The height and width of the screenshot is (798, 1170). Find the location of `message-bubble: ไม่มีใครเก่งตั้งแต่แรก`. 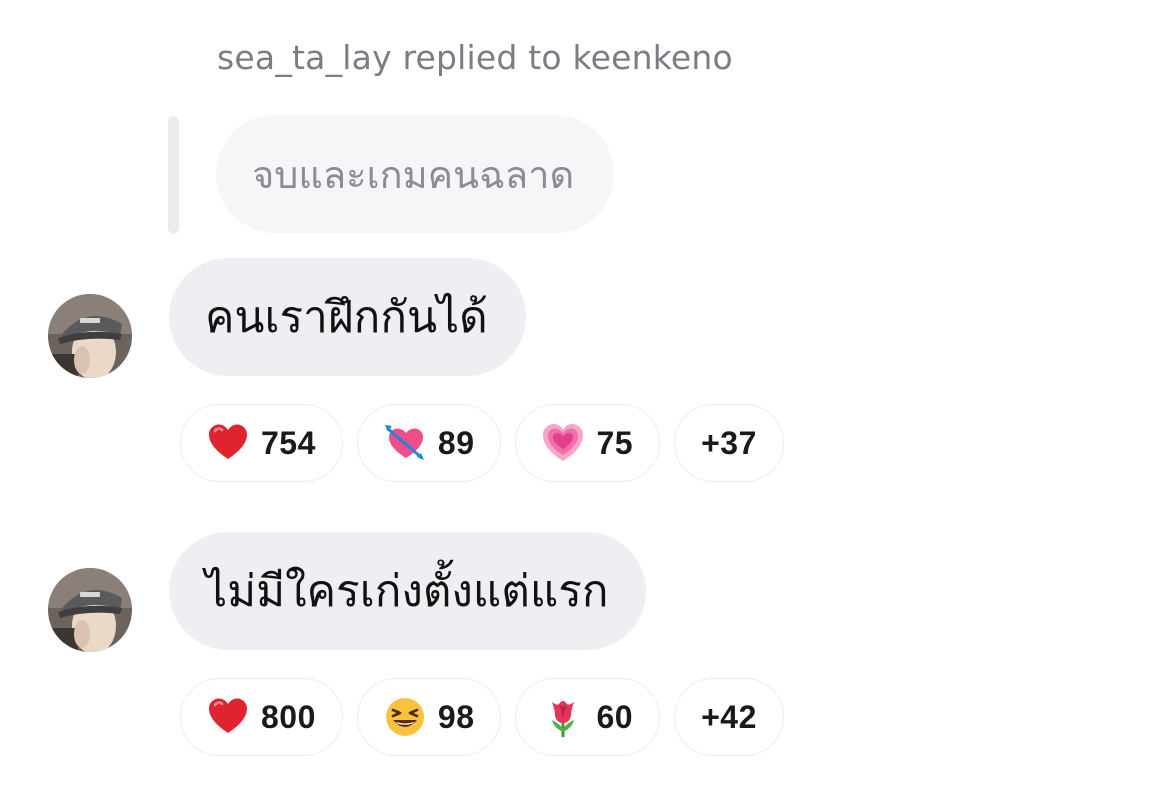

message-bubble: ไม่มีใครเก่งตั้งแต่แรก is located at coordinates (408, 591).